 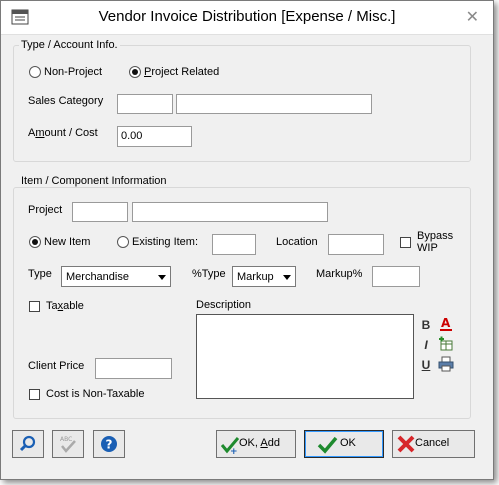 I want to click on svg-text: ABC, so click(x=66, y=439).